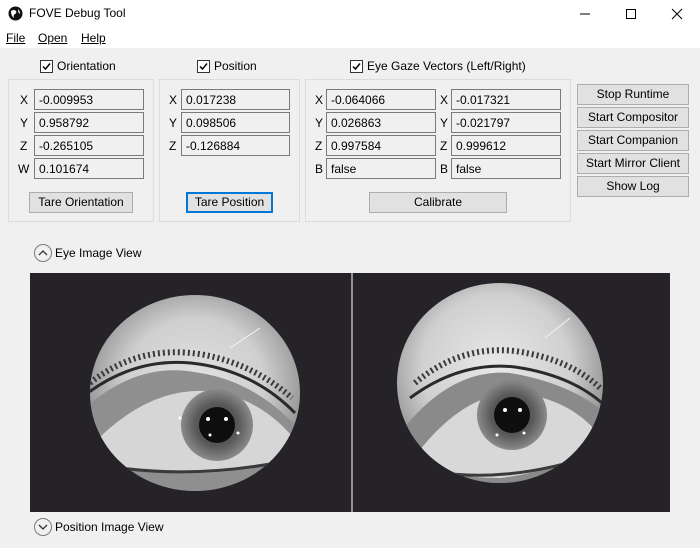 The width and height of the screenshot is (700, 548). What do you see at coordinates (229, 202) in the screenshot?
I see `tare-position-button: Tare Position` at bounding box center [229, 202].